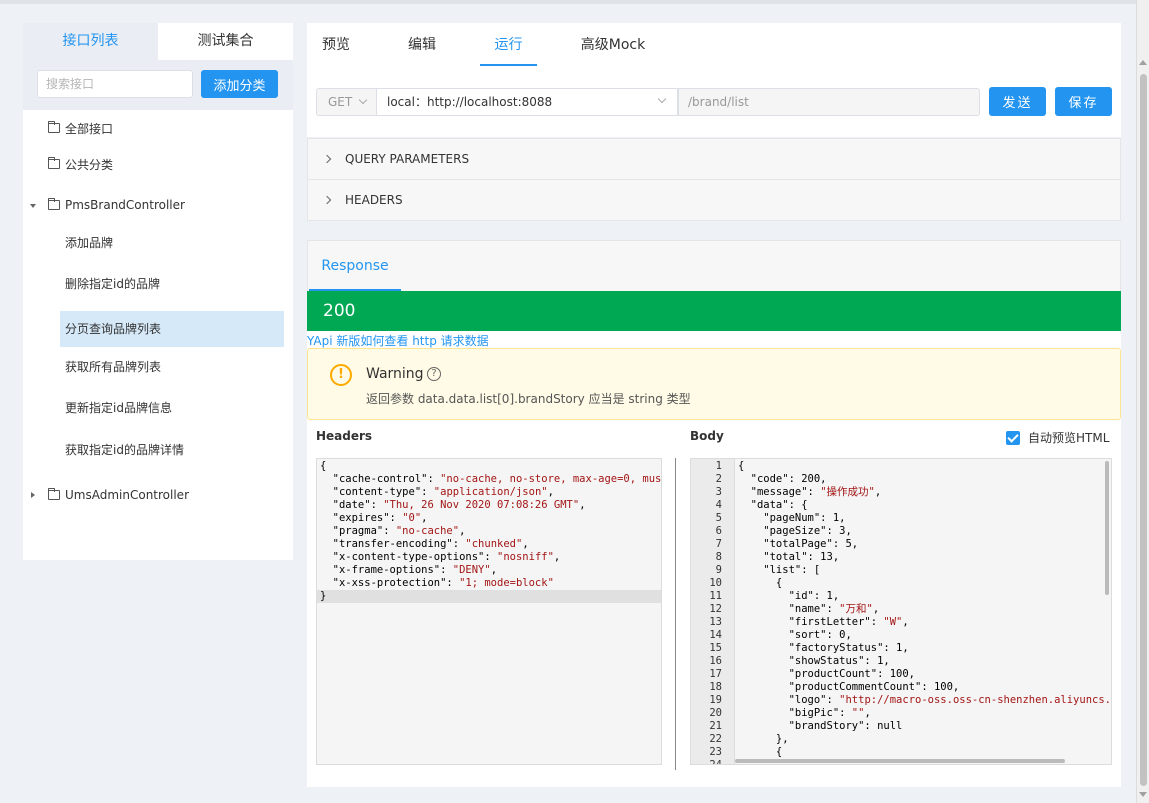 This screenshot has height=803, width=1149. Describe the element at coordinates (707, 436) in the screenshot. I see `body-label: Body` at that location.